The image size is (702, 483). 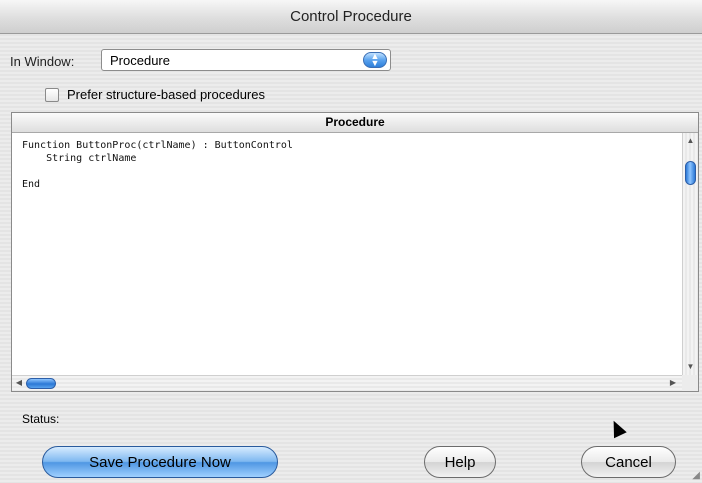 I want to click on status-area: Status:, so click(x=40, y=419).